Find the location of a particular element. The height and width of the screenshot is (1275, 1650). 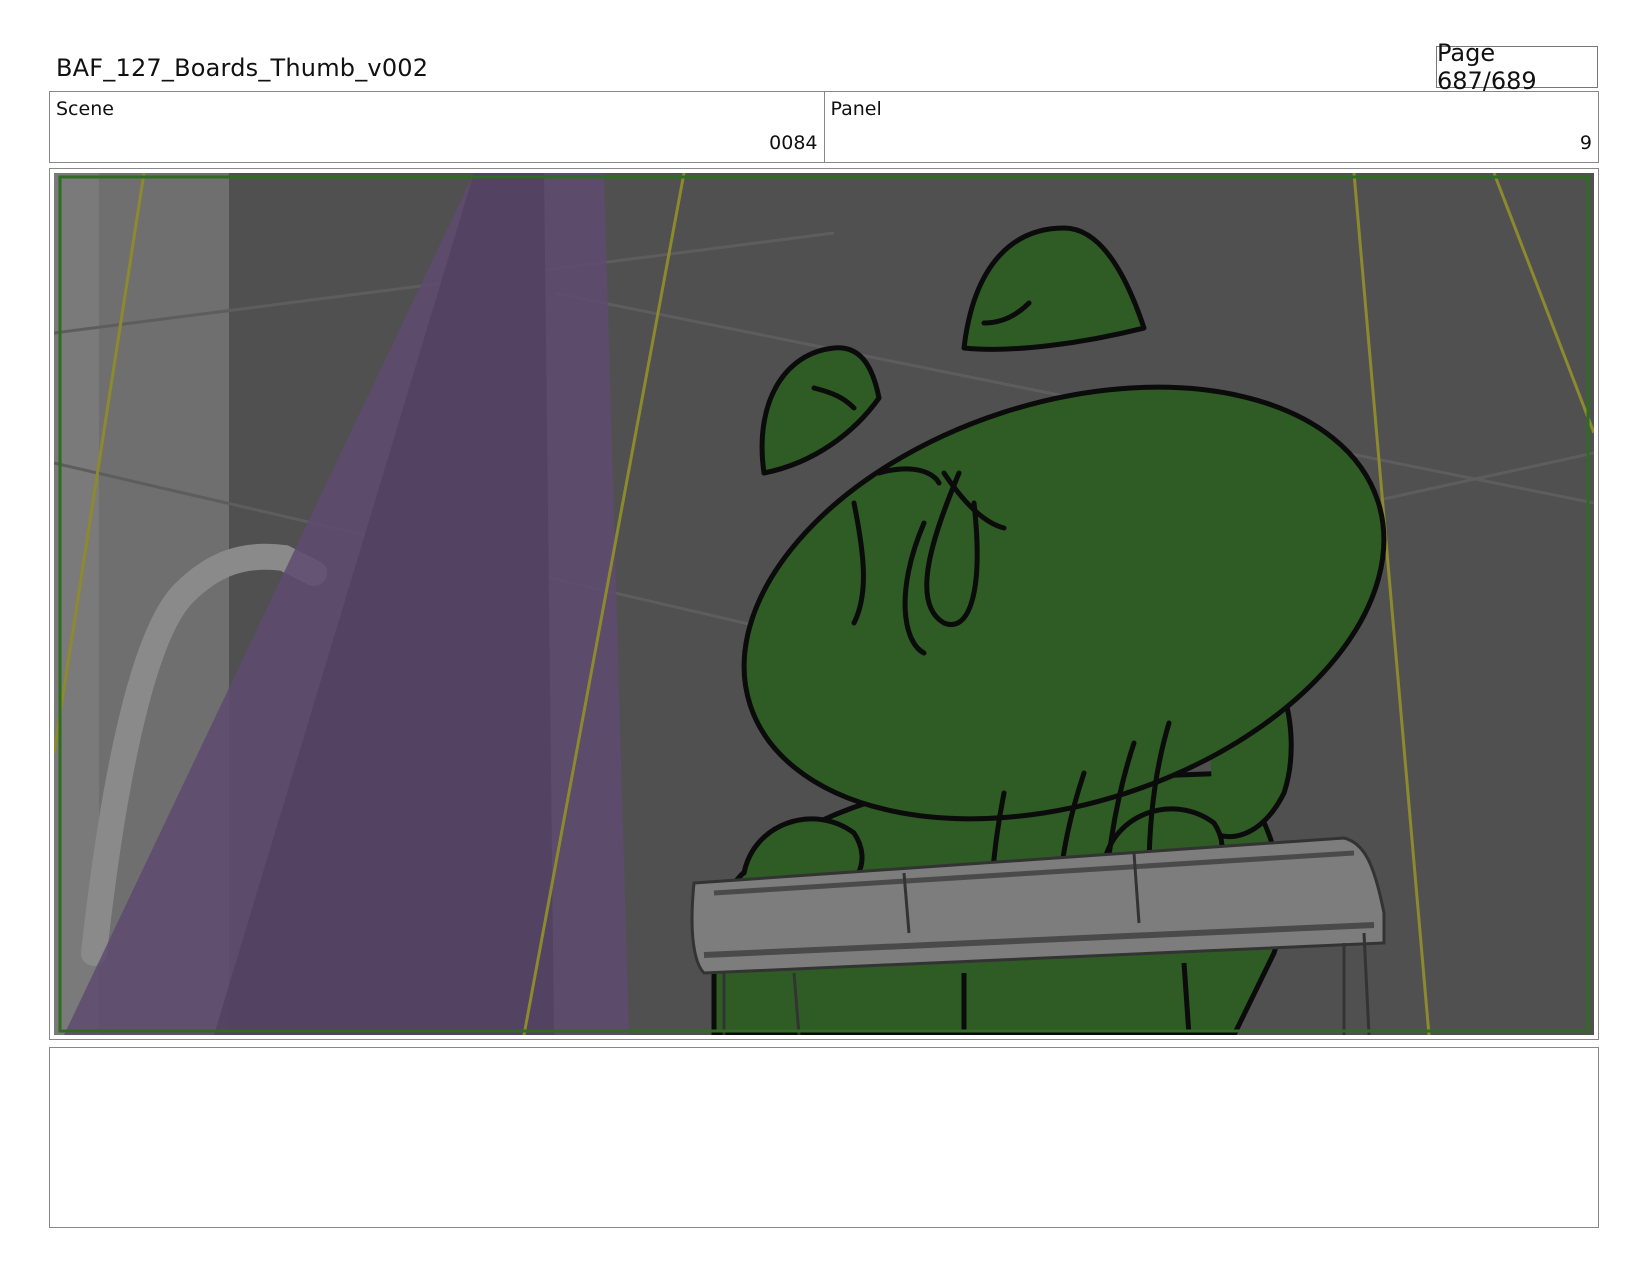

panel-value: 9 is located at coordinates (1585, 143).